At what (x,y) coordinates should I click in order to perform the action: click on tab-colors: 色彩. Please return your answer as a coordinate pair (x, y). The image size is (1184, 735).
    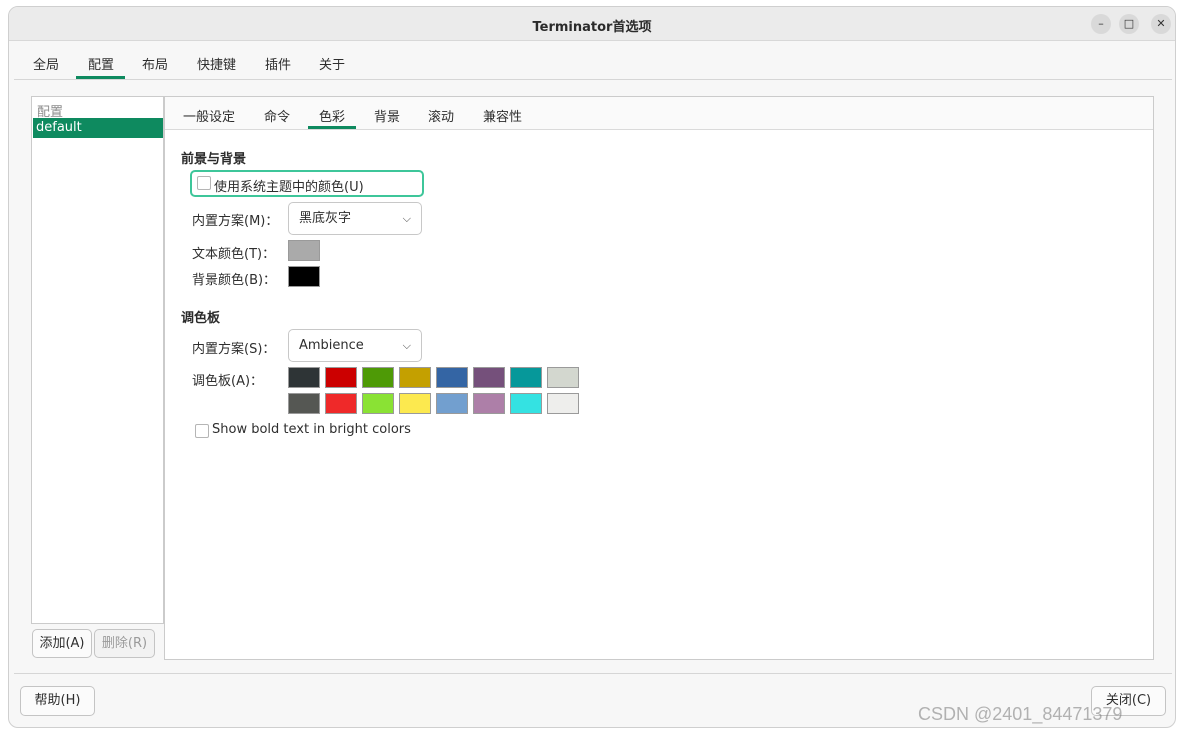
    Looking at the image, I should click on (332, 115).